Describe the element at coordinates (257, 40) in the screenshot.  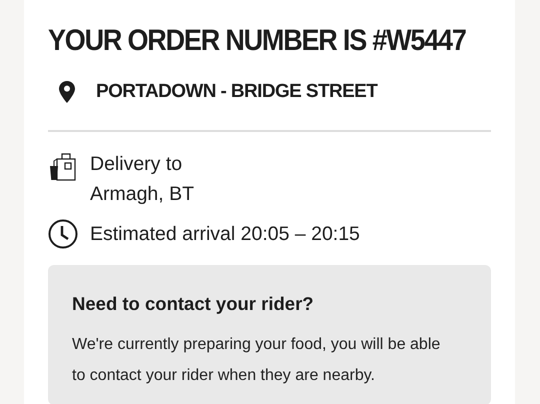
I see `order-number-heading: YOUR ORDER NUMBER IS #W5447` at that location.